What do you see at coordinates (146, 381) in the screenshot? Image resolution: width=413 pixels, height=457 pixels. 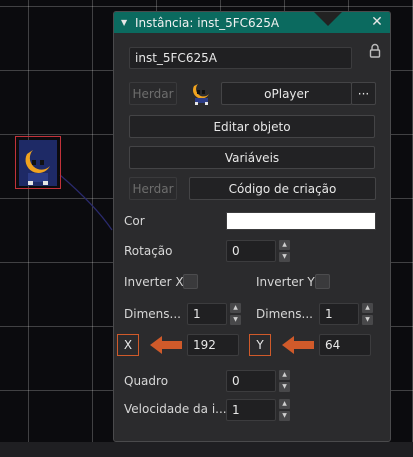 I see `frame-label: Quadro` at bounding box center [146, 381].